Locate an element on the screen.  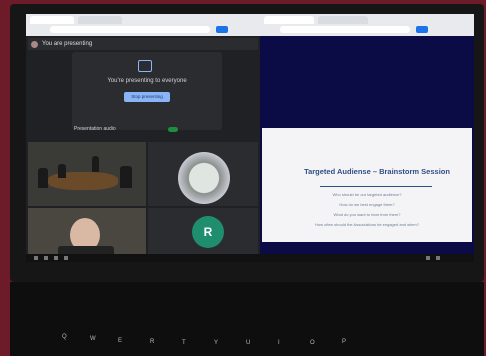
participant-tile-avatar is located at coordinates (203, 174).